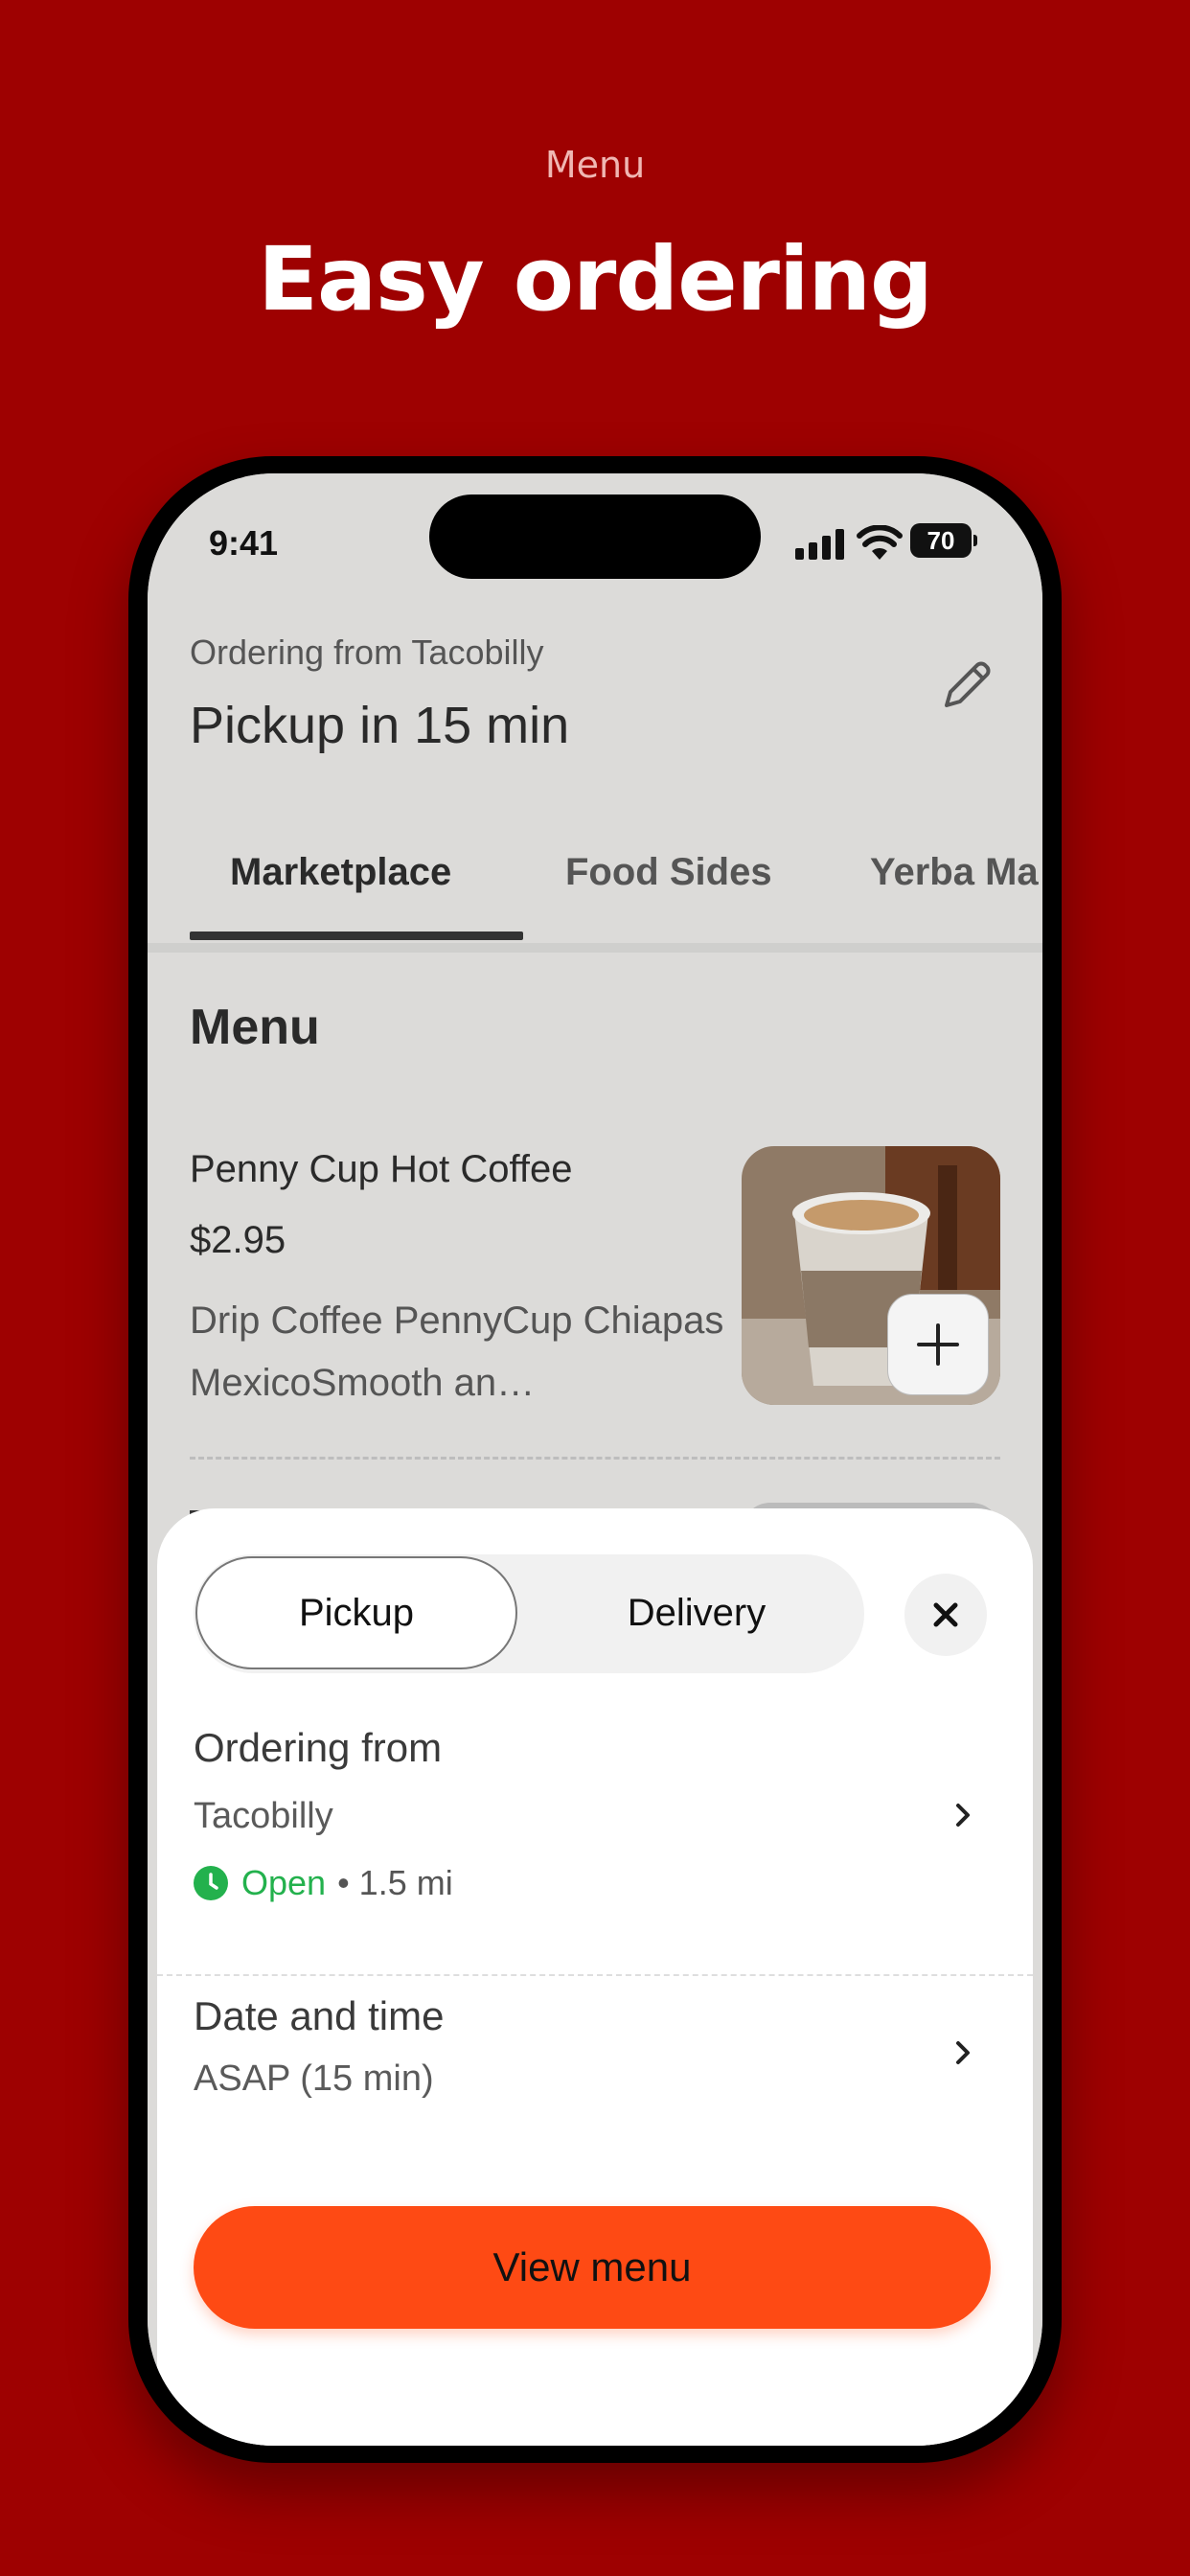 This screenshot has width=1190, height=2576. What do you see at coordinates (529, 1613) in the screenshot?
I see `fulfillment-toggle: Pickup Delivery` at bounding box center [529, 1613].